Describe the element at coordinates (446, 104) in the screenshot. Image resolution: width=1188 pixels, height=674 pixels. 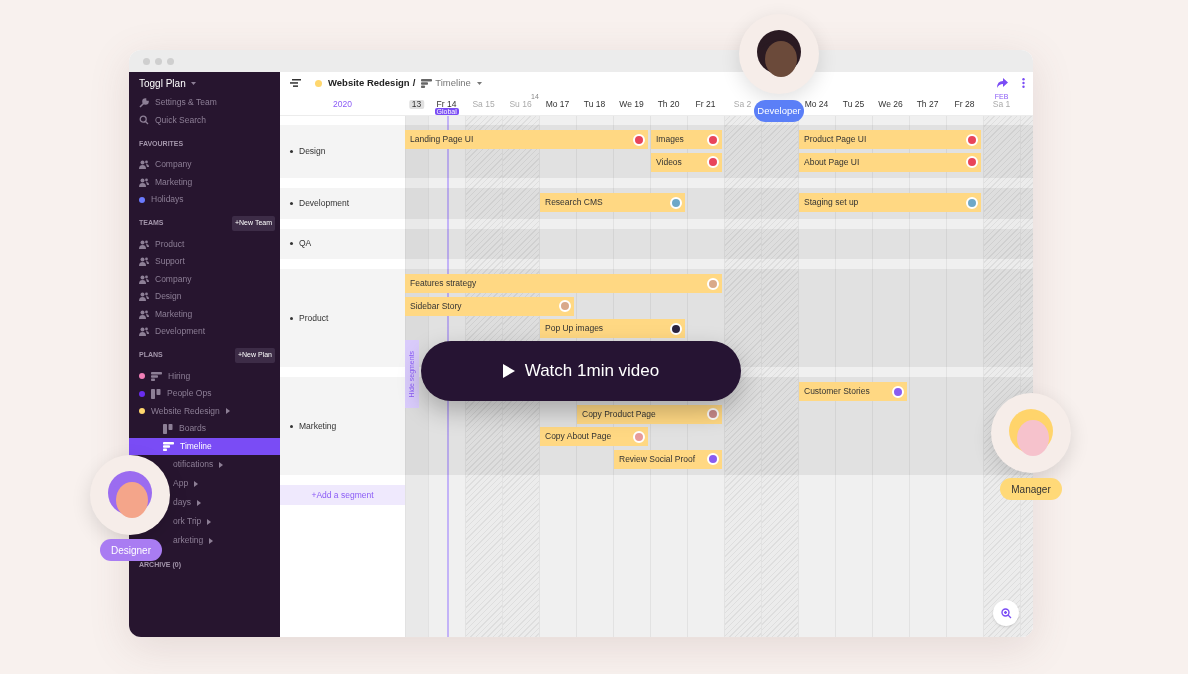
I see `day-label: Fr 14` at that location.